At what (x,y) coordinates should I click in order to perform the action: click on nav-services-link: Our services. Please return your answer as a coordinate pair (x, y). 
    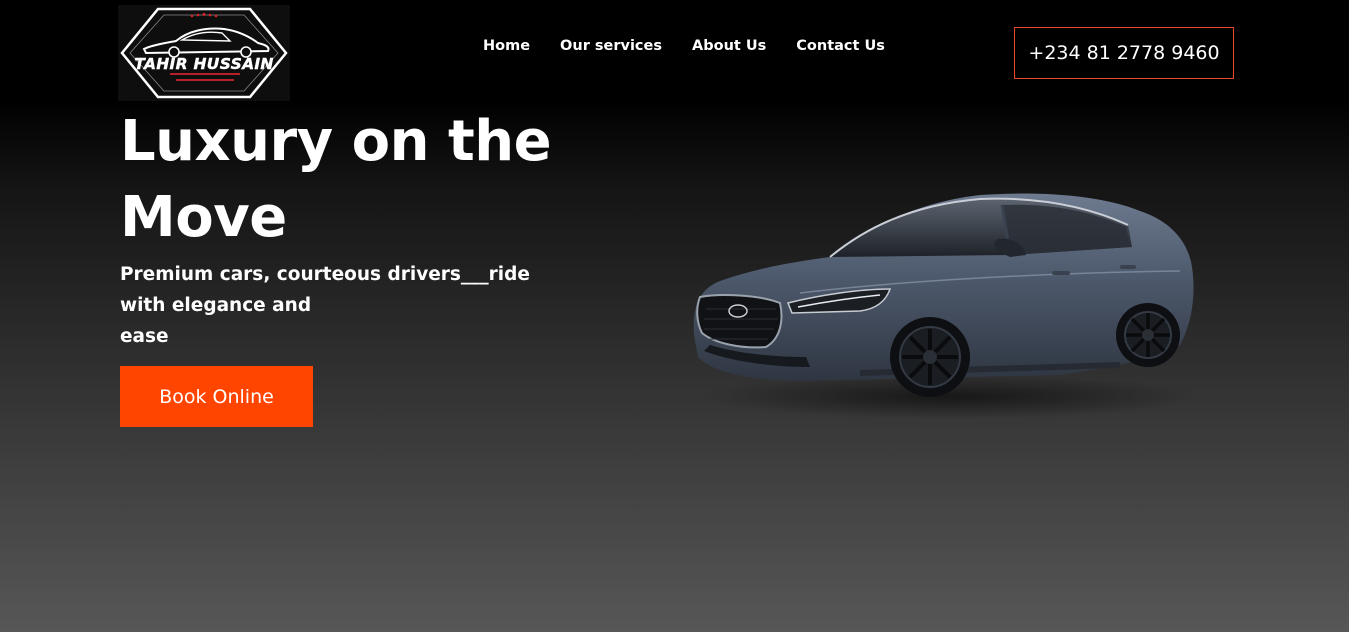
    Looking at the image, I should click on (611, 46).